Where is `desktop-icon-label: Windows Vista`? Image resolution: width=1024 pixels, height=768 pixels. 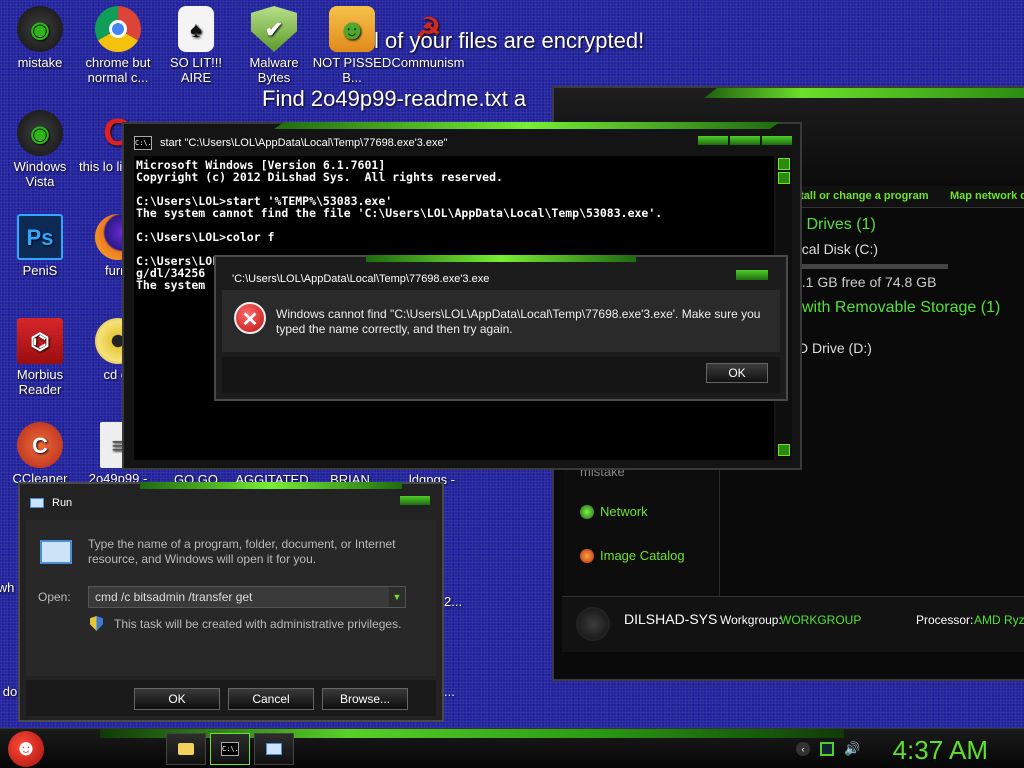
desktop-icon-label: Windows Vista is located at coordinates (40, 174).